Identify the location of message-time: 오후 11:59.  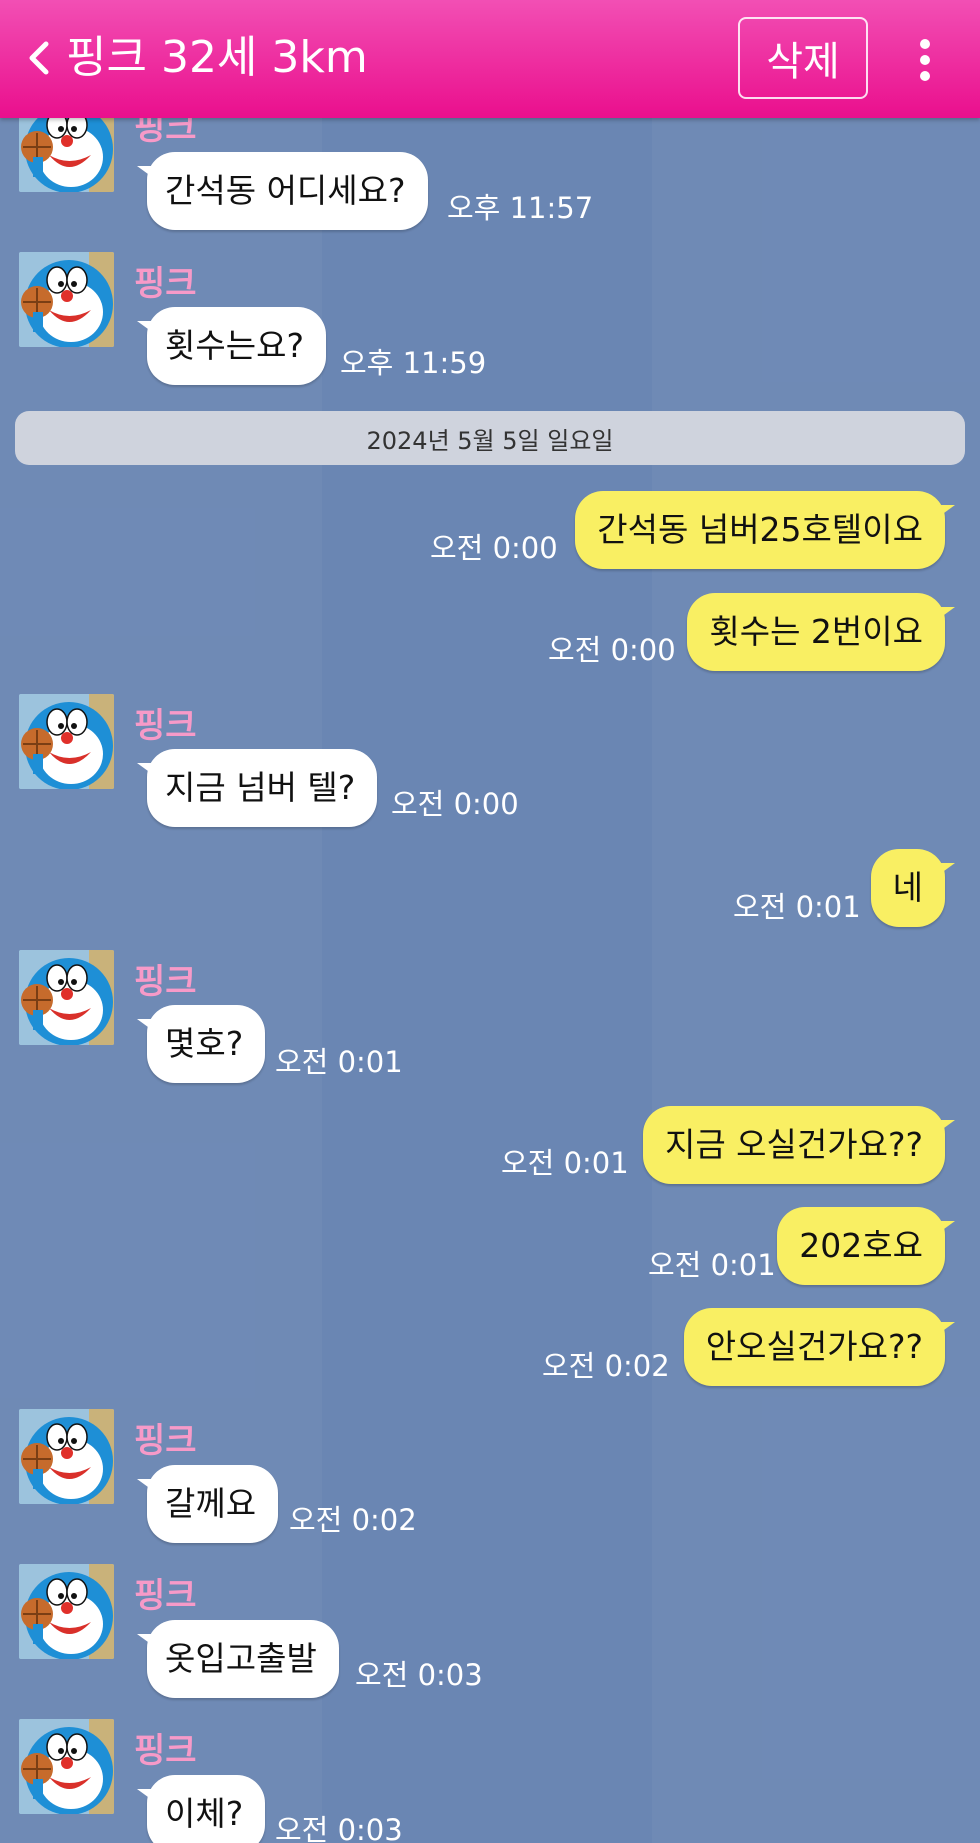
(413, 363).